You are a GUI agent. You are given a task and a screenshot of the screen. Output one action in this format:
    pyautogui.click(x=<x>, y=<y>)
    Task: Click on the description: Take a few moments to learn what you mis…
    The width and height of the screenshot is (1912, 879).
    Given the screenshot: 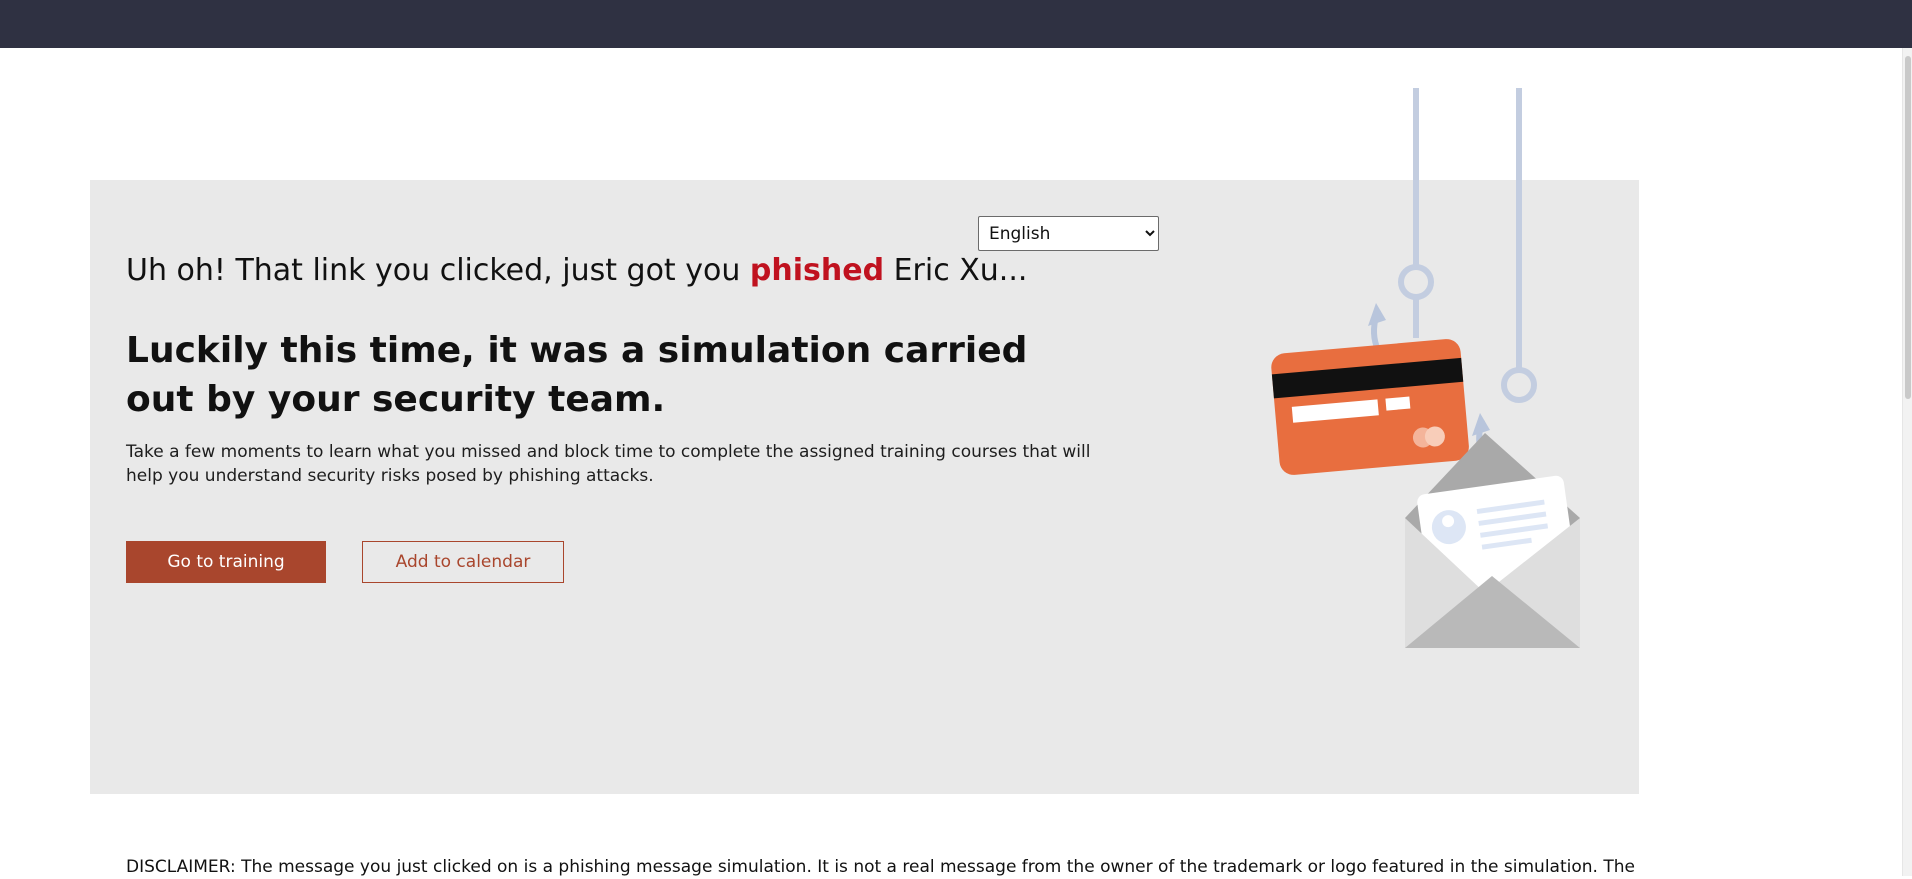 What is the action you would take?
    pyautogui.click(x=608, y=464)
    